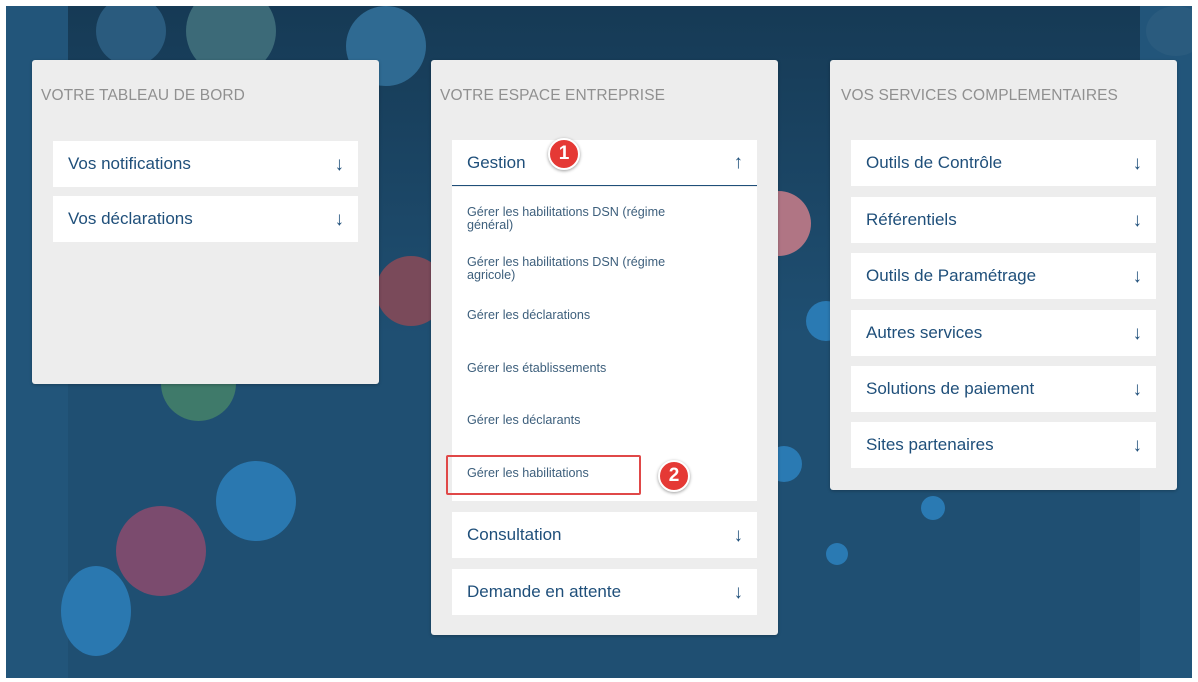 Image resolution: width=1198 pixels, height=682 pixels. What do you see at coordinates (597, 420) in the screenshot?
I see `link-gerer-declarants: Gérer les déclarants` at bounding box center [597, 420].